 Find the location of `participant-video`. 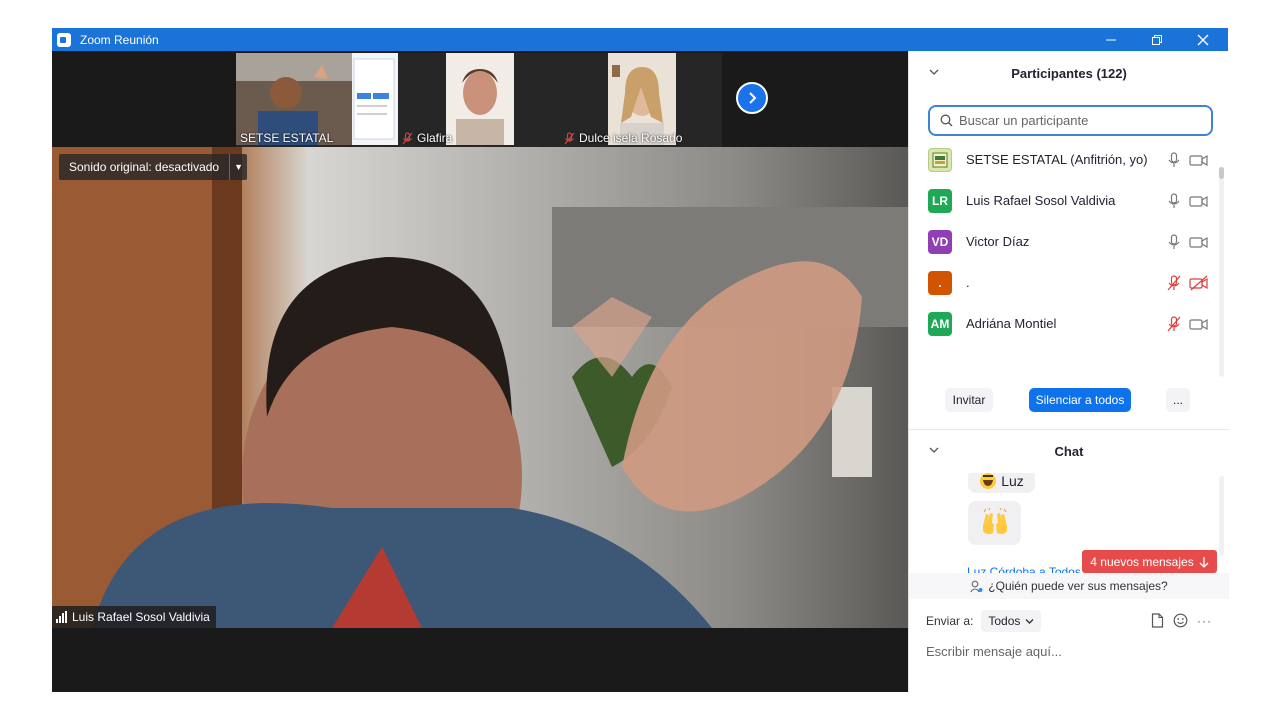

participant-video is located at coordinates (480, 99).